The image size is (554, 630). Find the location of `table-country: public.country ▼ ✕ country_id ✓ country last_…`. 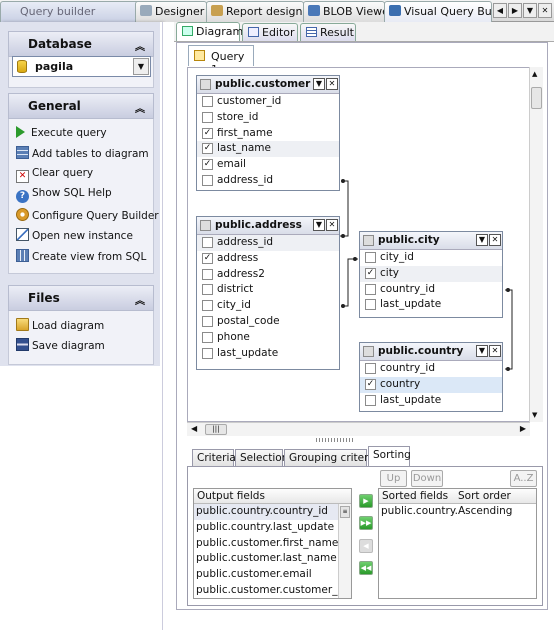

table-country: public.country ▼ ✕ country_id ✓ country last_… is located at coordinates (431, 377).